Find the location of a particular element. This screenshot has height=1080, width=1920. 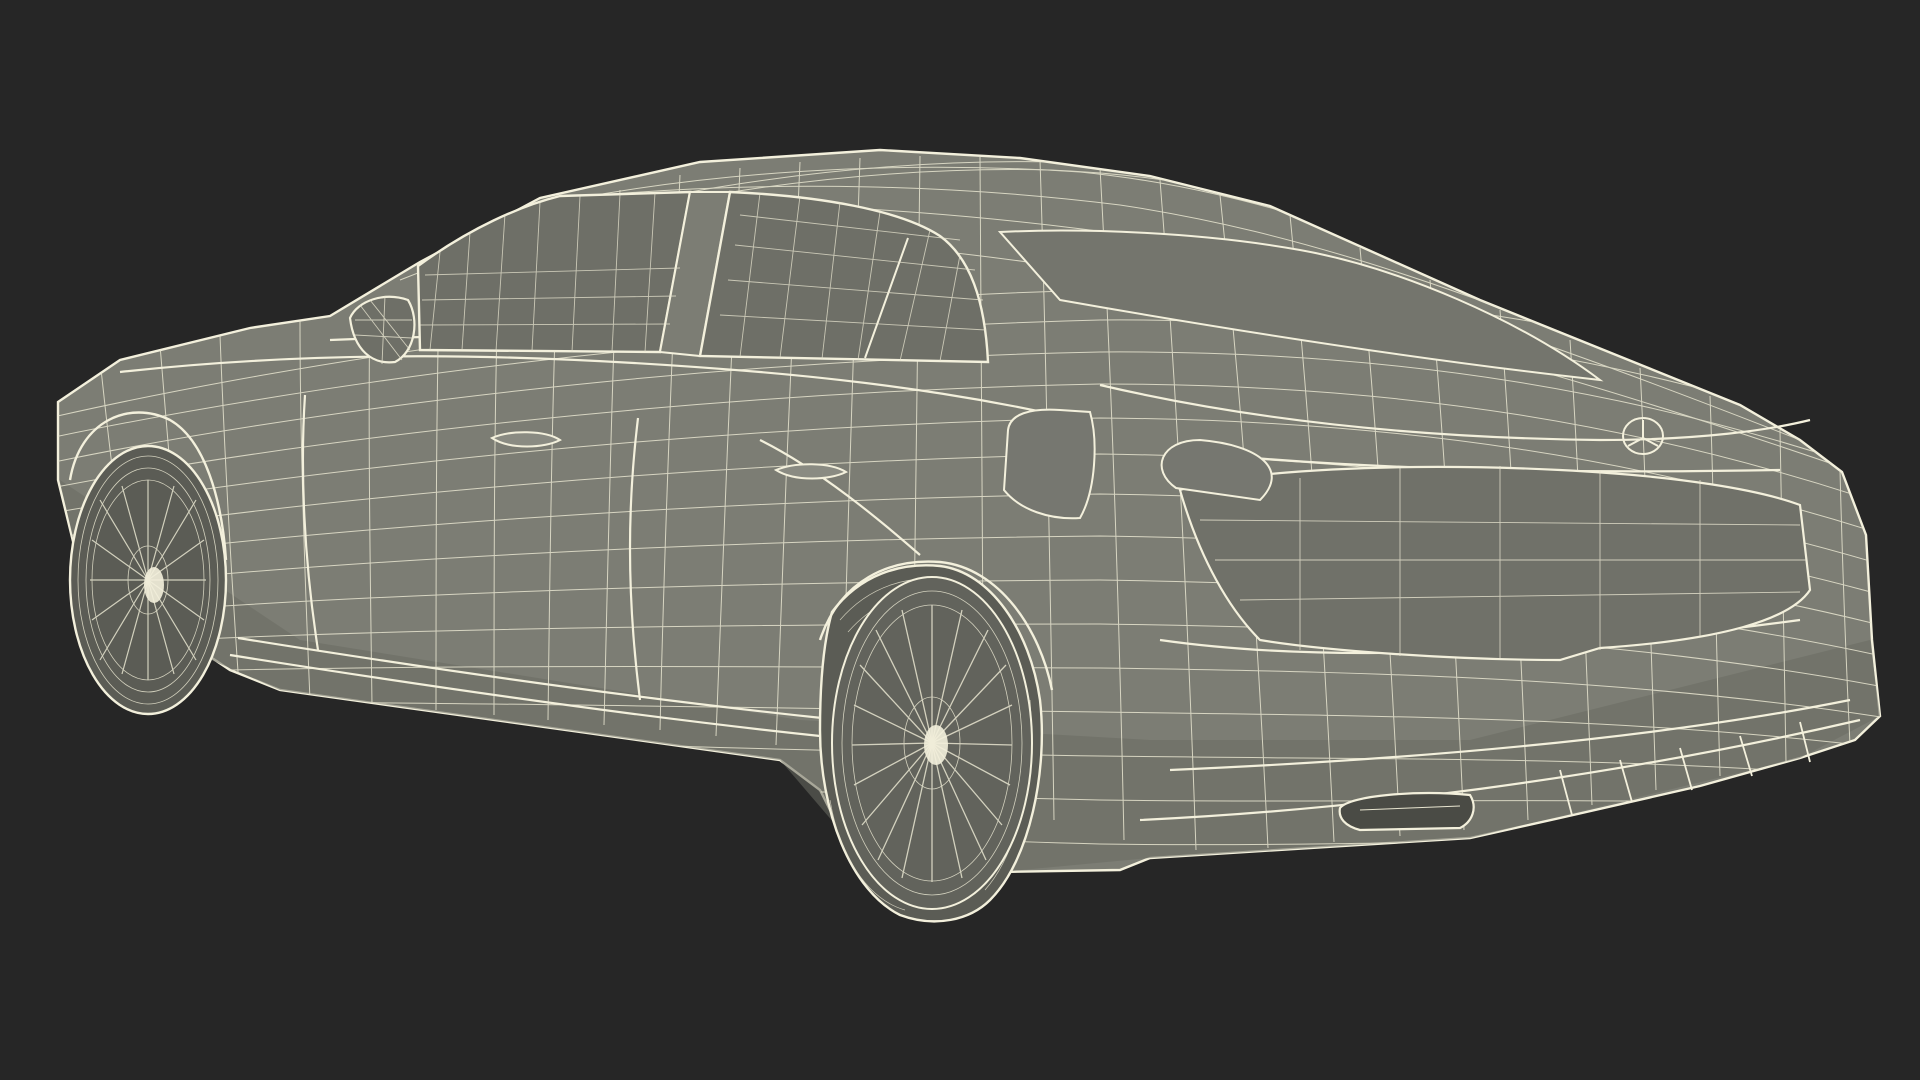

exhaust-tips is located at coordinates (1406, 811).